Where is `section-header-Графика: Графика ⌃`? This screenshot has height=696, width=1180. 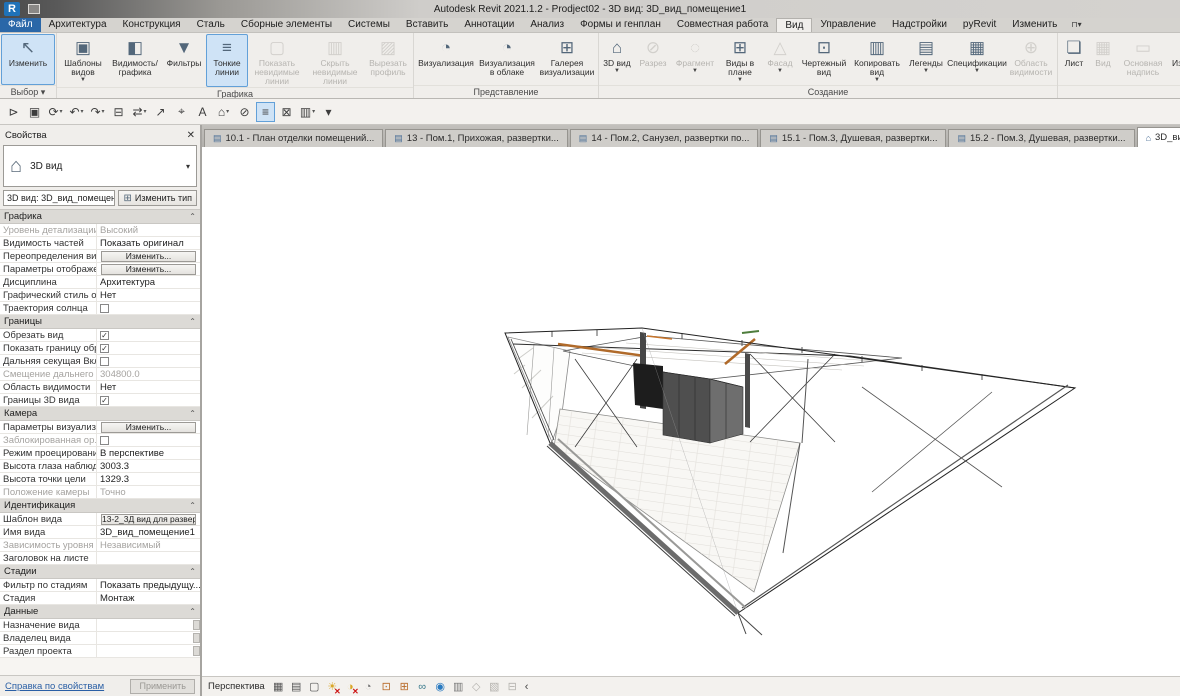
section-header-Графика: Графика ⌃ is located at coordinates (100, 217).